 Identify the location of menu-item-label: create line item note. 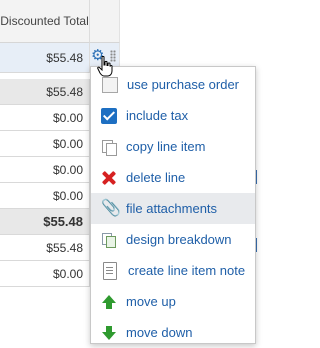
(187, 270).